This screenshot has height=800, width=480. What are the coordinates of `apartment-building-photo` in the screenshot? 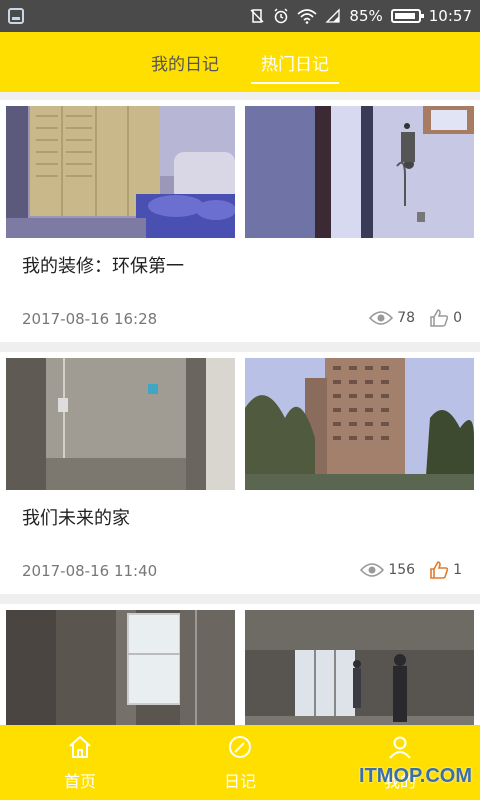 It's located at (359, 424).